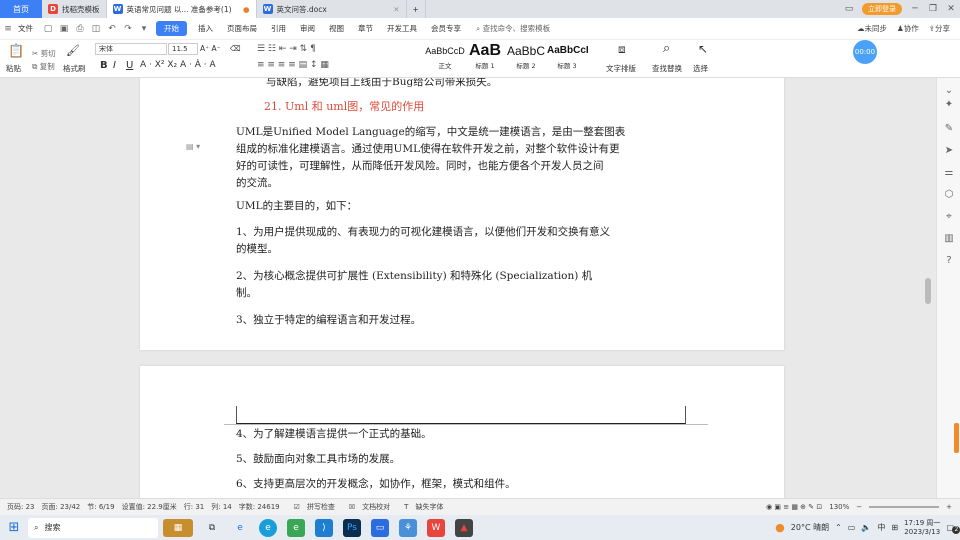  I want to click on vscode-icon: ⟩, so click(324, 527).